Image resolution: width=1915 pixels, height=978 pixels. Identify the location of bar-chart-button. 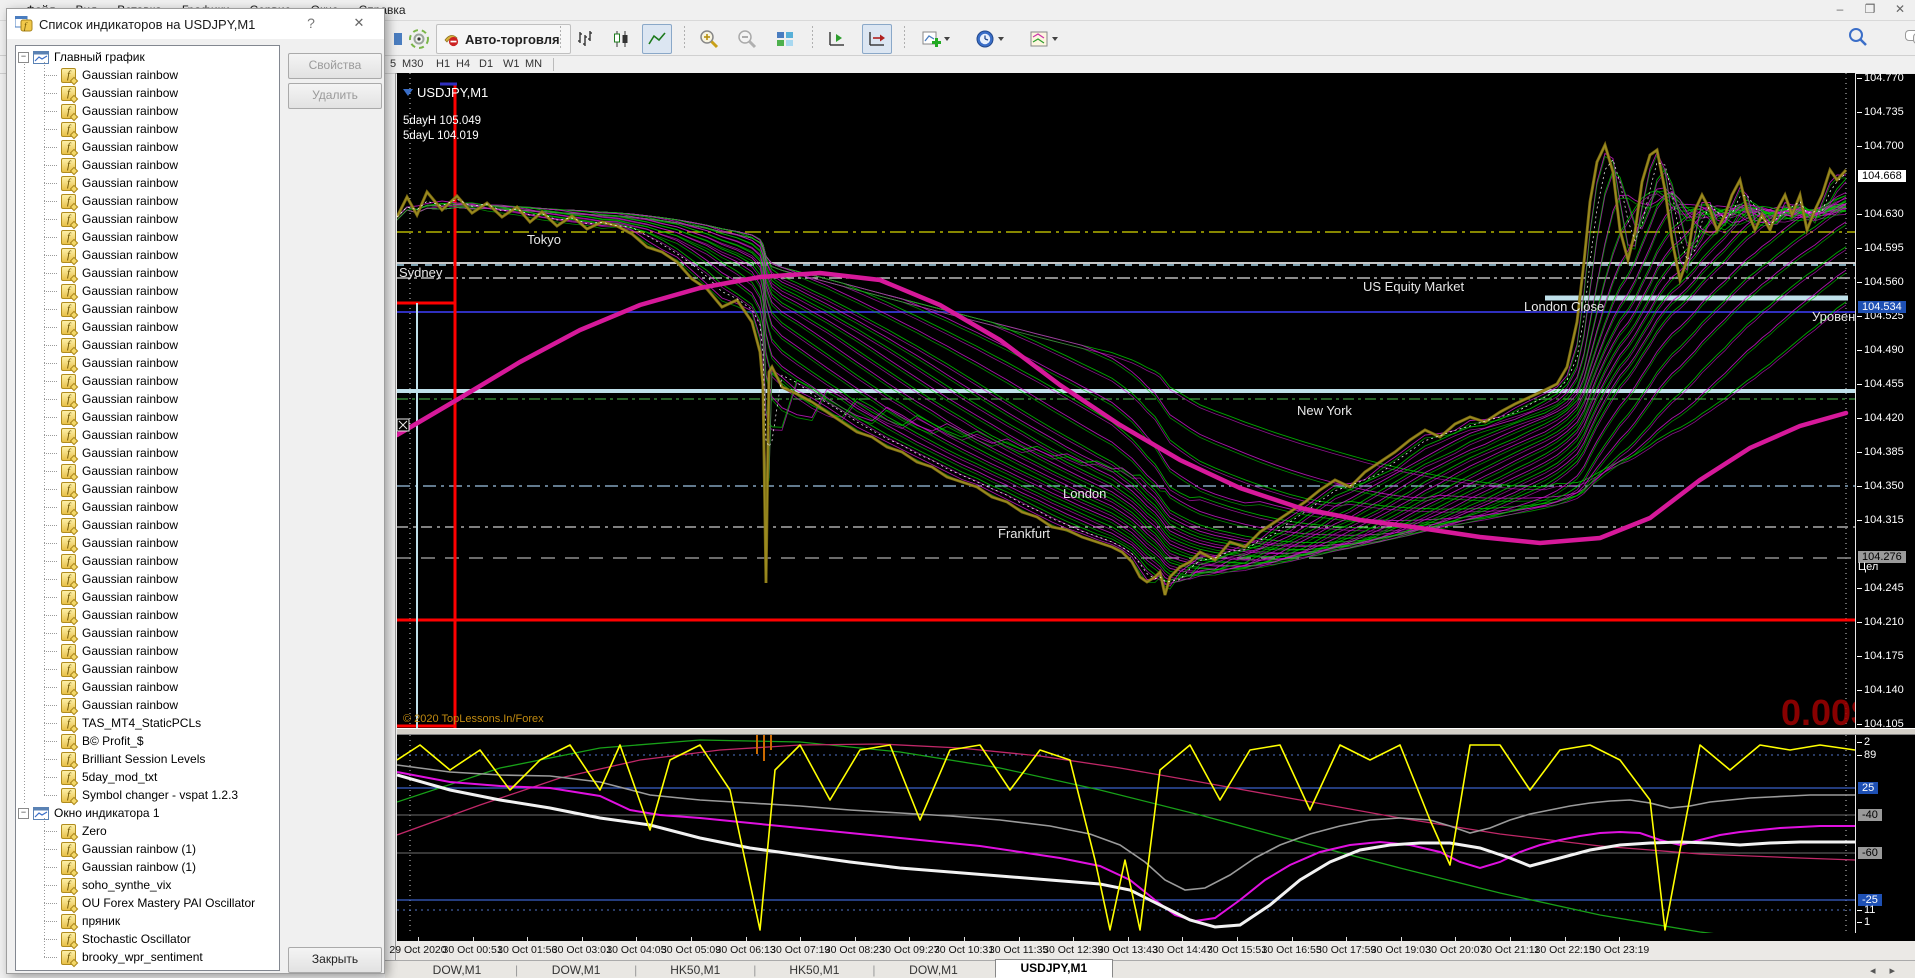
(585, 39).